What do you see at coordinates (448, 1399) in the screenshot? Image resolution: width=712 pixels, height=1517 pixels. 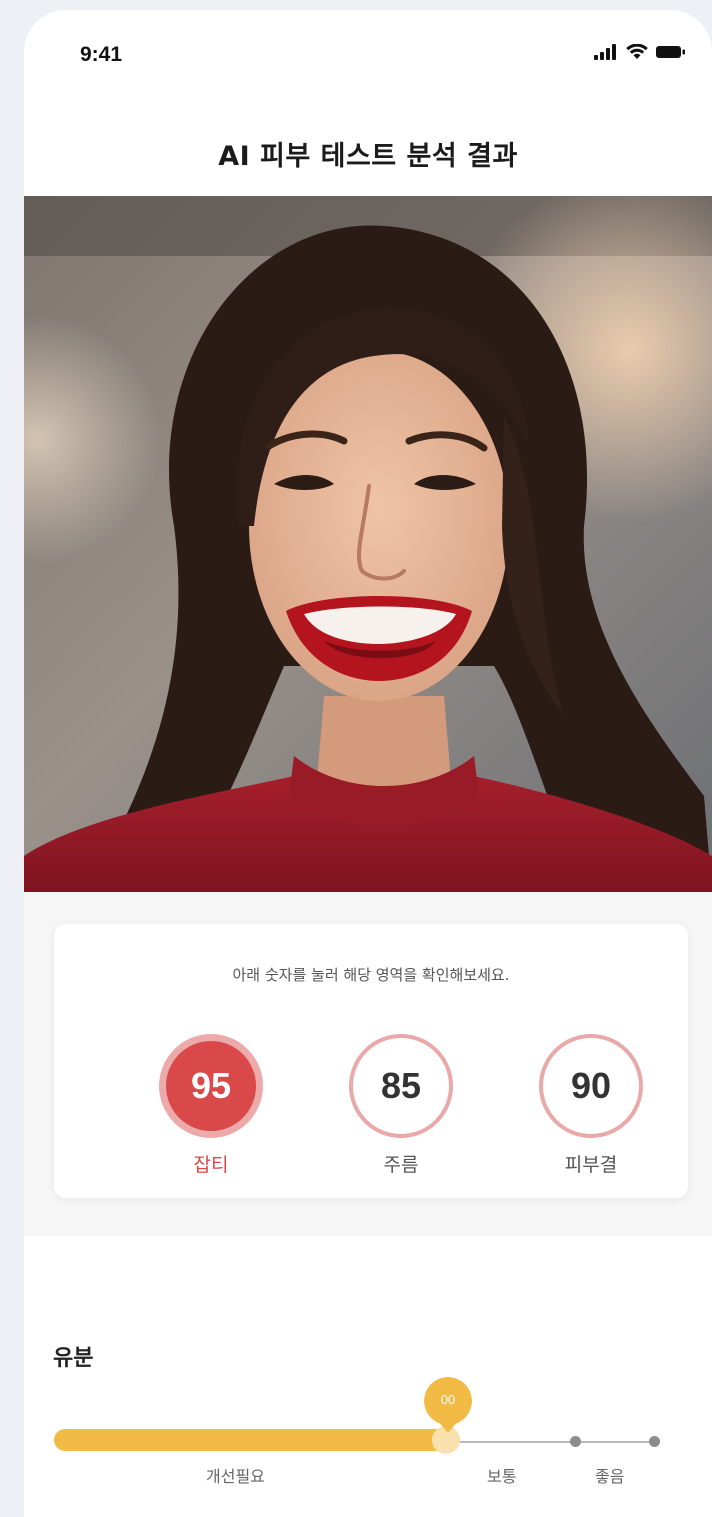 I see `slider-value: 00` at bounding box center [448, 1399].